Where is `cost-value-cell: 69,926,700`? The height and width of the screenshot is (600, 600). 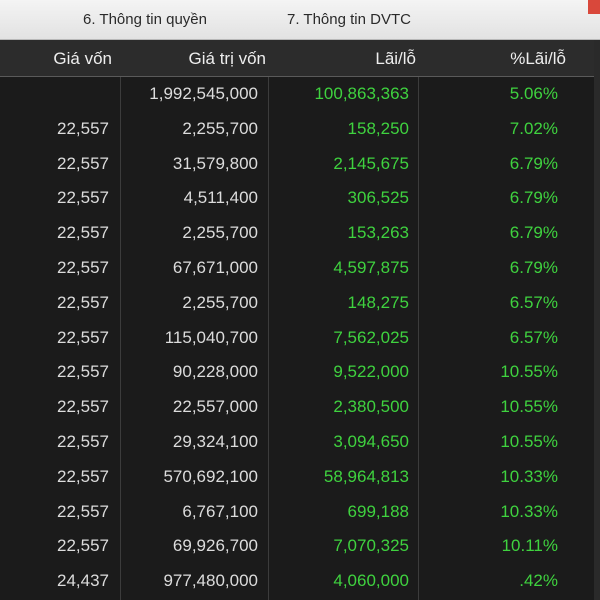
cost-value-cell: 69,926,700 is located at coordinates (215, 546).